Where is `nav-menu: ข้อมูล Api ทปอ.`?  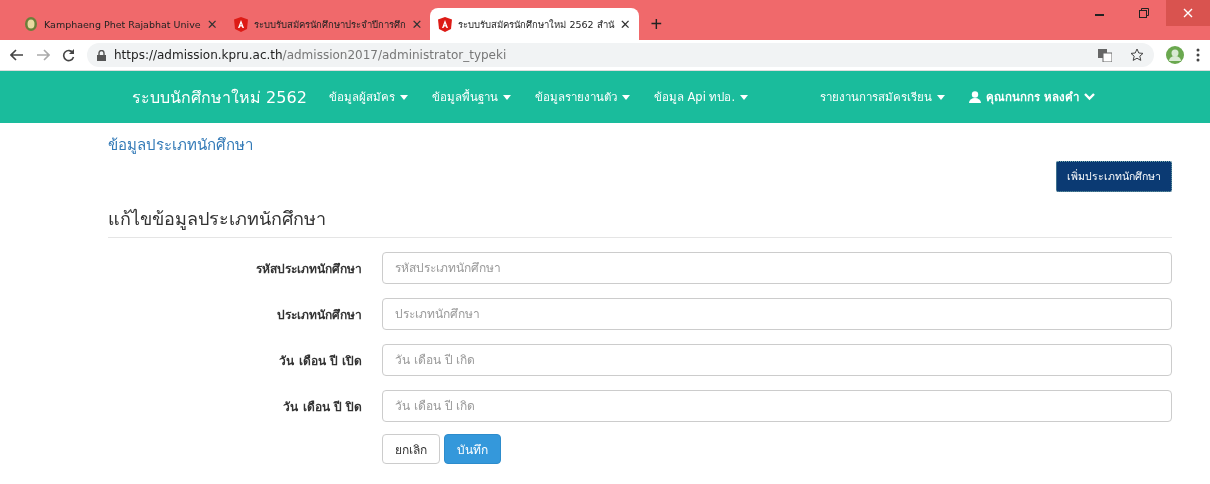 nav-menu: ข้อมูล Api ทปอ. is located at coordinates (701, 97).